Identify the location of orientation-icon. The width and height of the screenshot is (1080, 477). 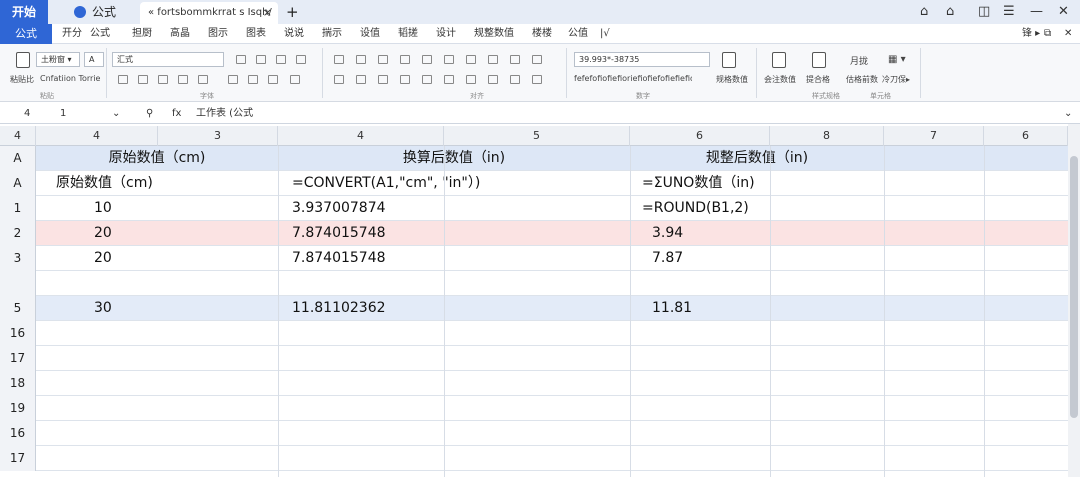
(405, 59).